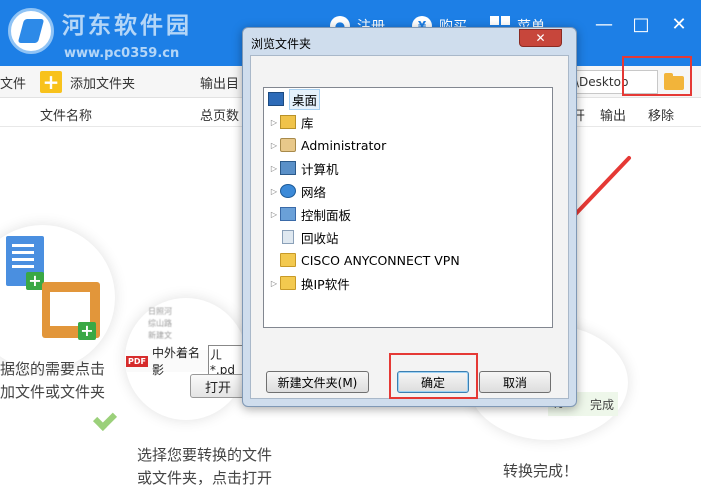  I want to click on tree-item-desktop: 桌面, so click(294, 99).